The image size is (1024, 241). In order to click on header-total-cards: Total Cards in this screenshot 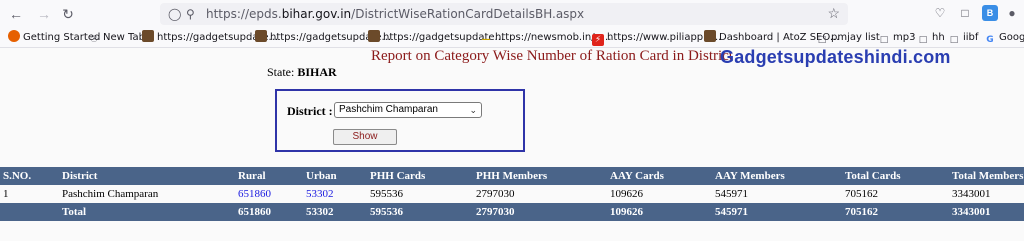, I will do `click(873, 176)`.